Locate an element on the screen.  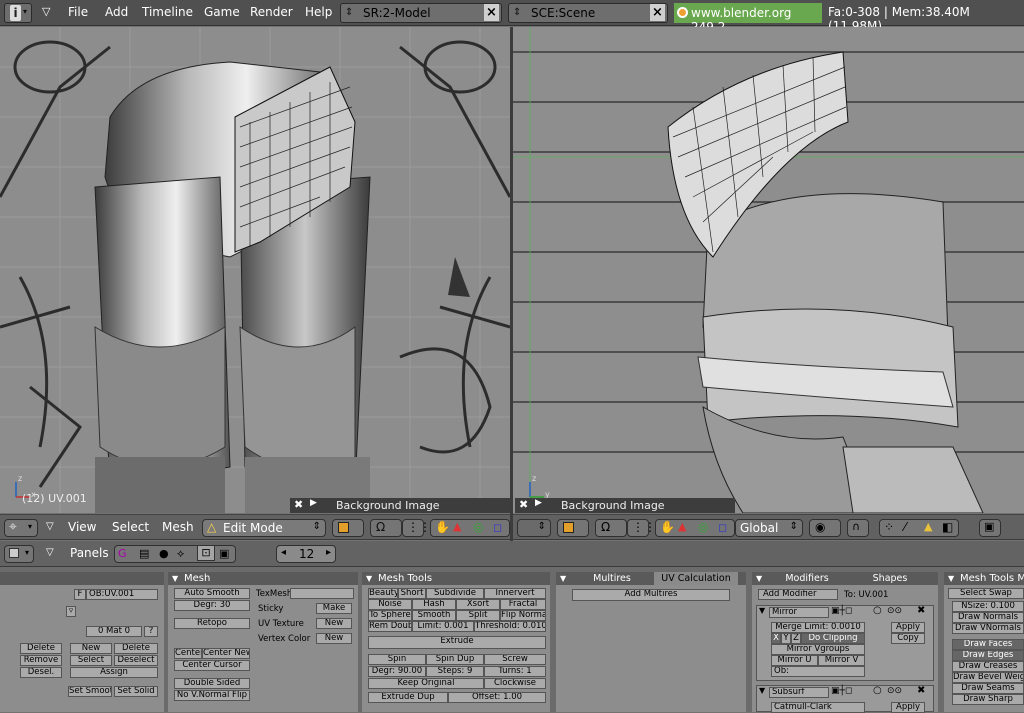
assign-material-button: Assign is located at coordinates (114, 672).